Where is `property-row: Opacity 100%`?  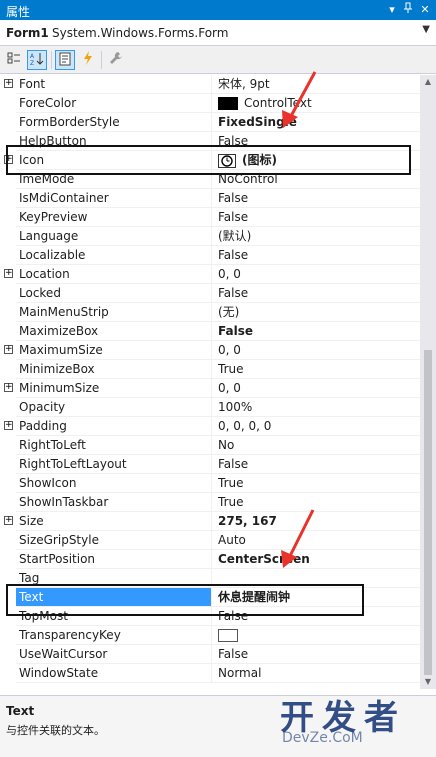
property-row: Opacity 100% is located at coordinates (210, 407).